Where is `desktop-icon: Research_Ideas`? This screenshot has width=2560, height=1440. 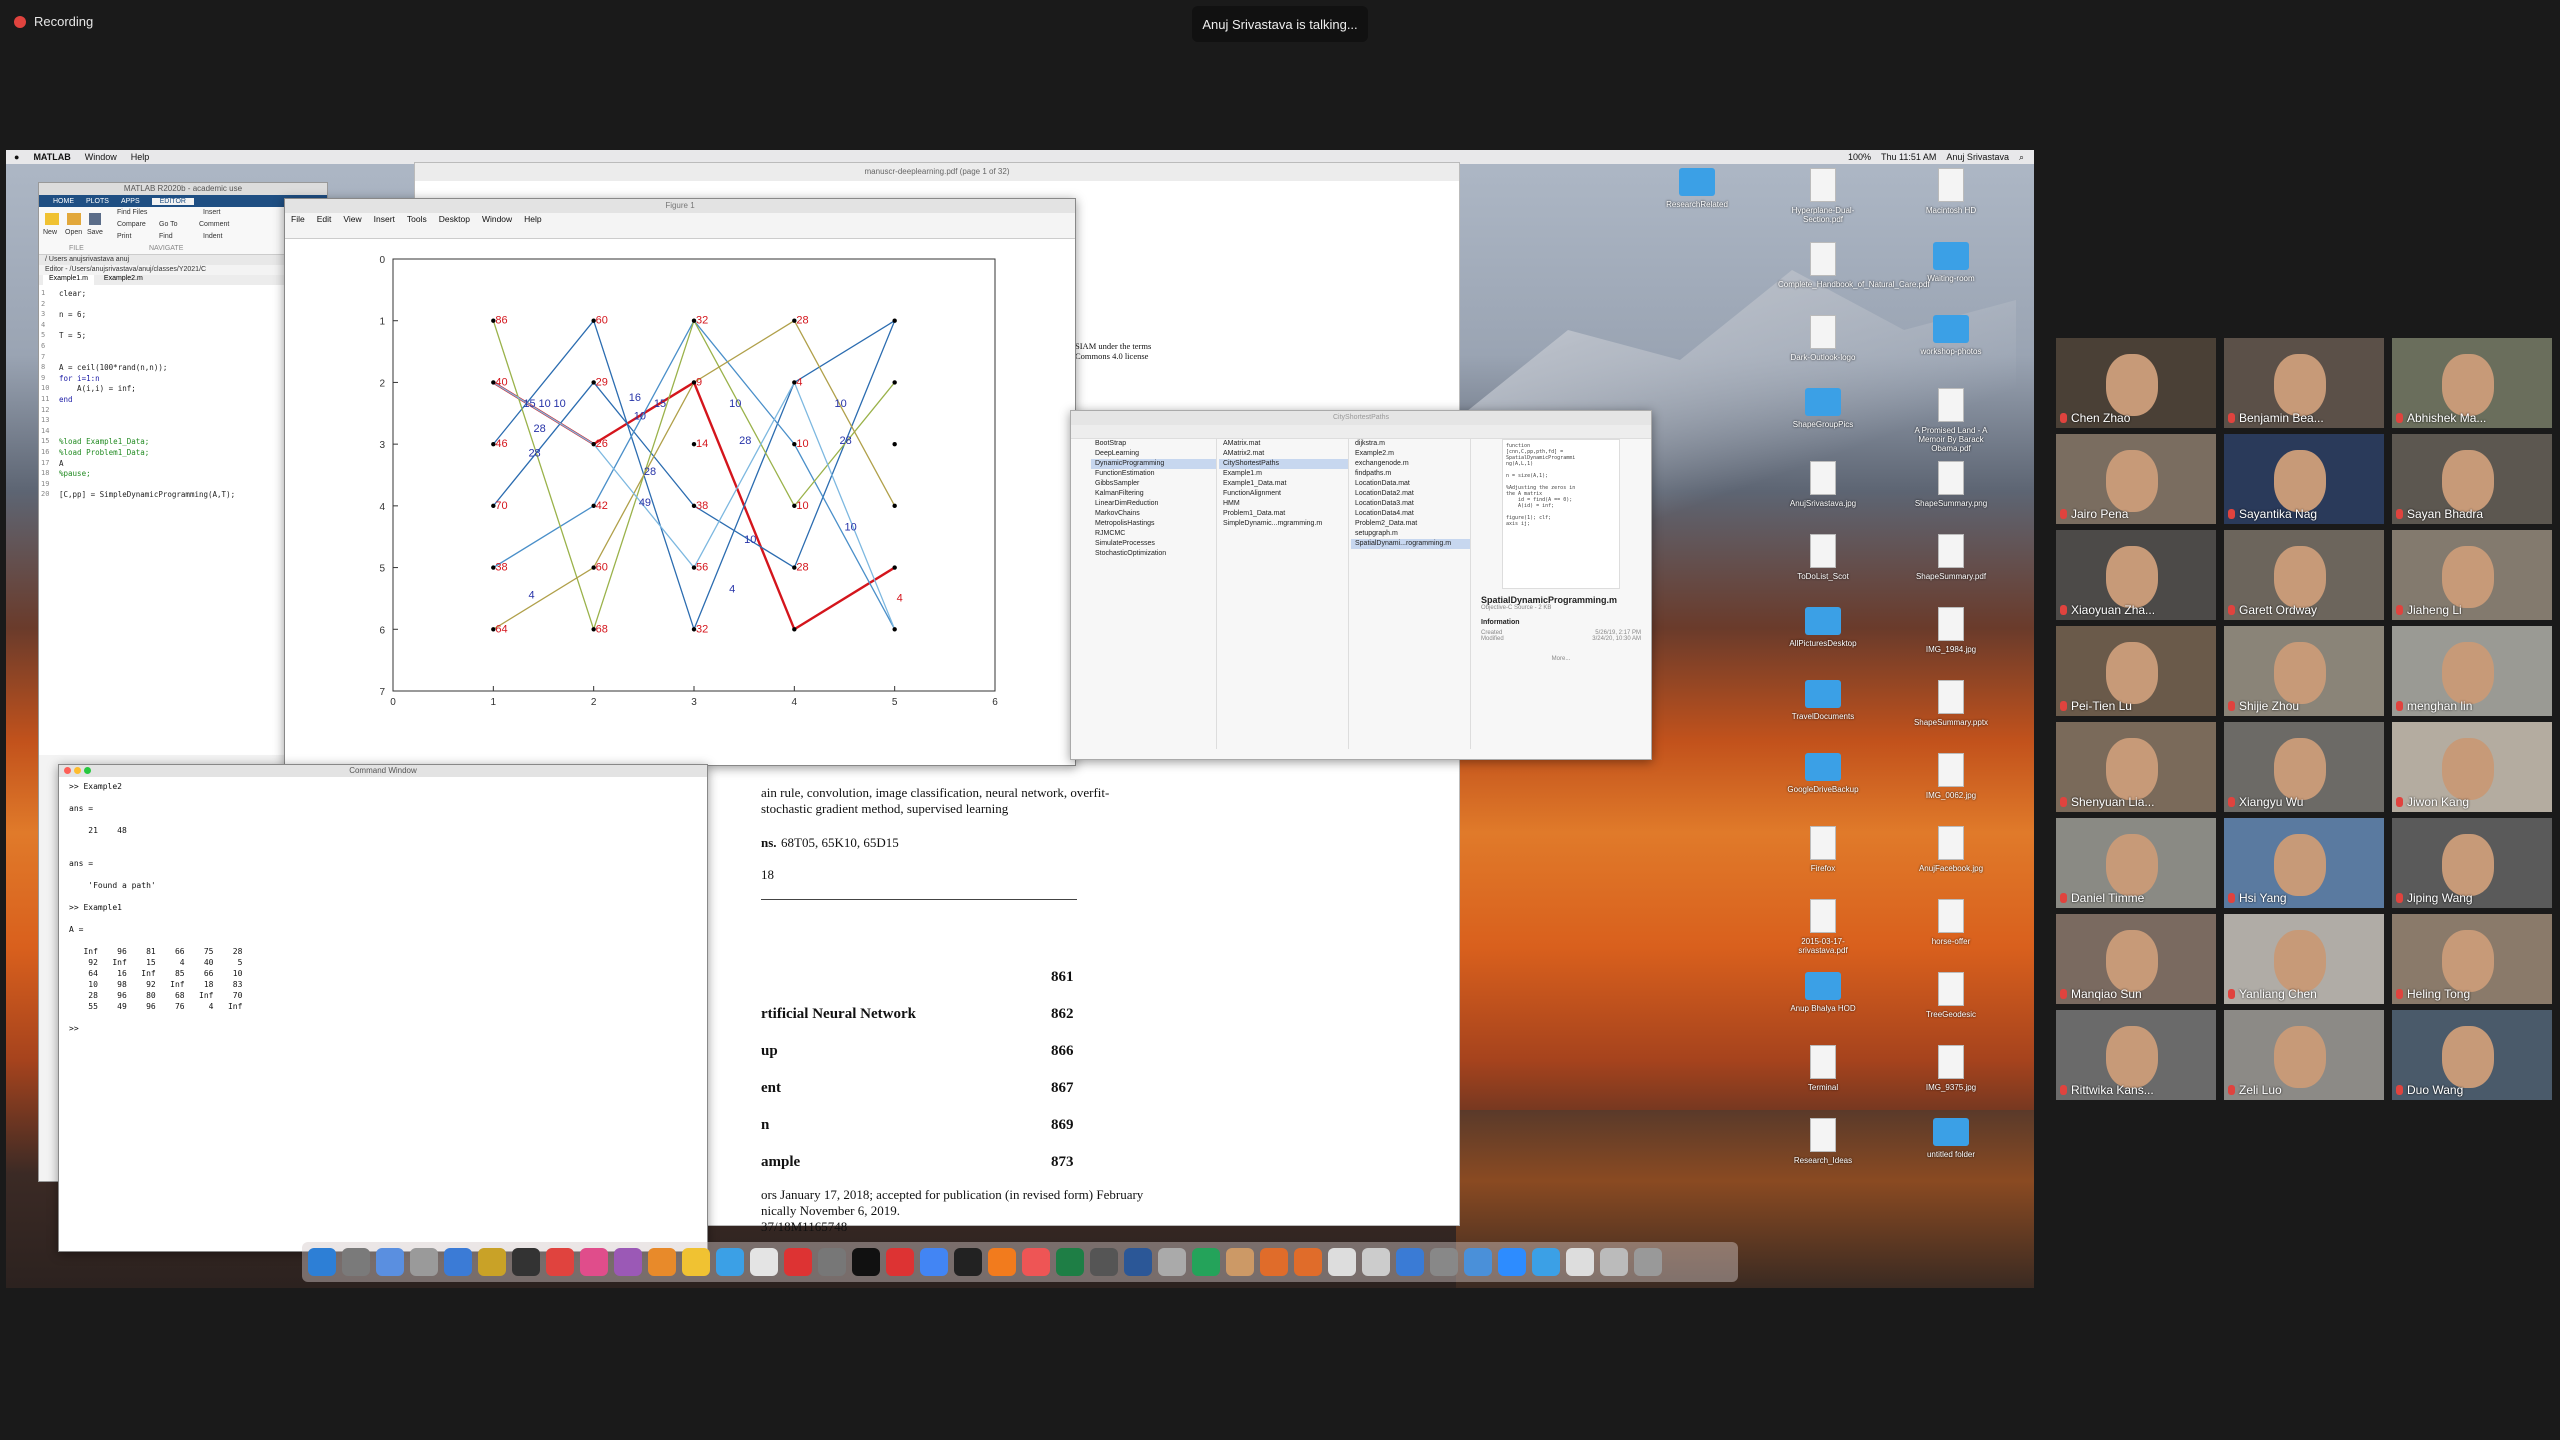 desktop-icon: Research_Ideas is located at coordinates (1823, 1141).